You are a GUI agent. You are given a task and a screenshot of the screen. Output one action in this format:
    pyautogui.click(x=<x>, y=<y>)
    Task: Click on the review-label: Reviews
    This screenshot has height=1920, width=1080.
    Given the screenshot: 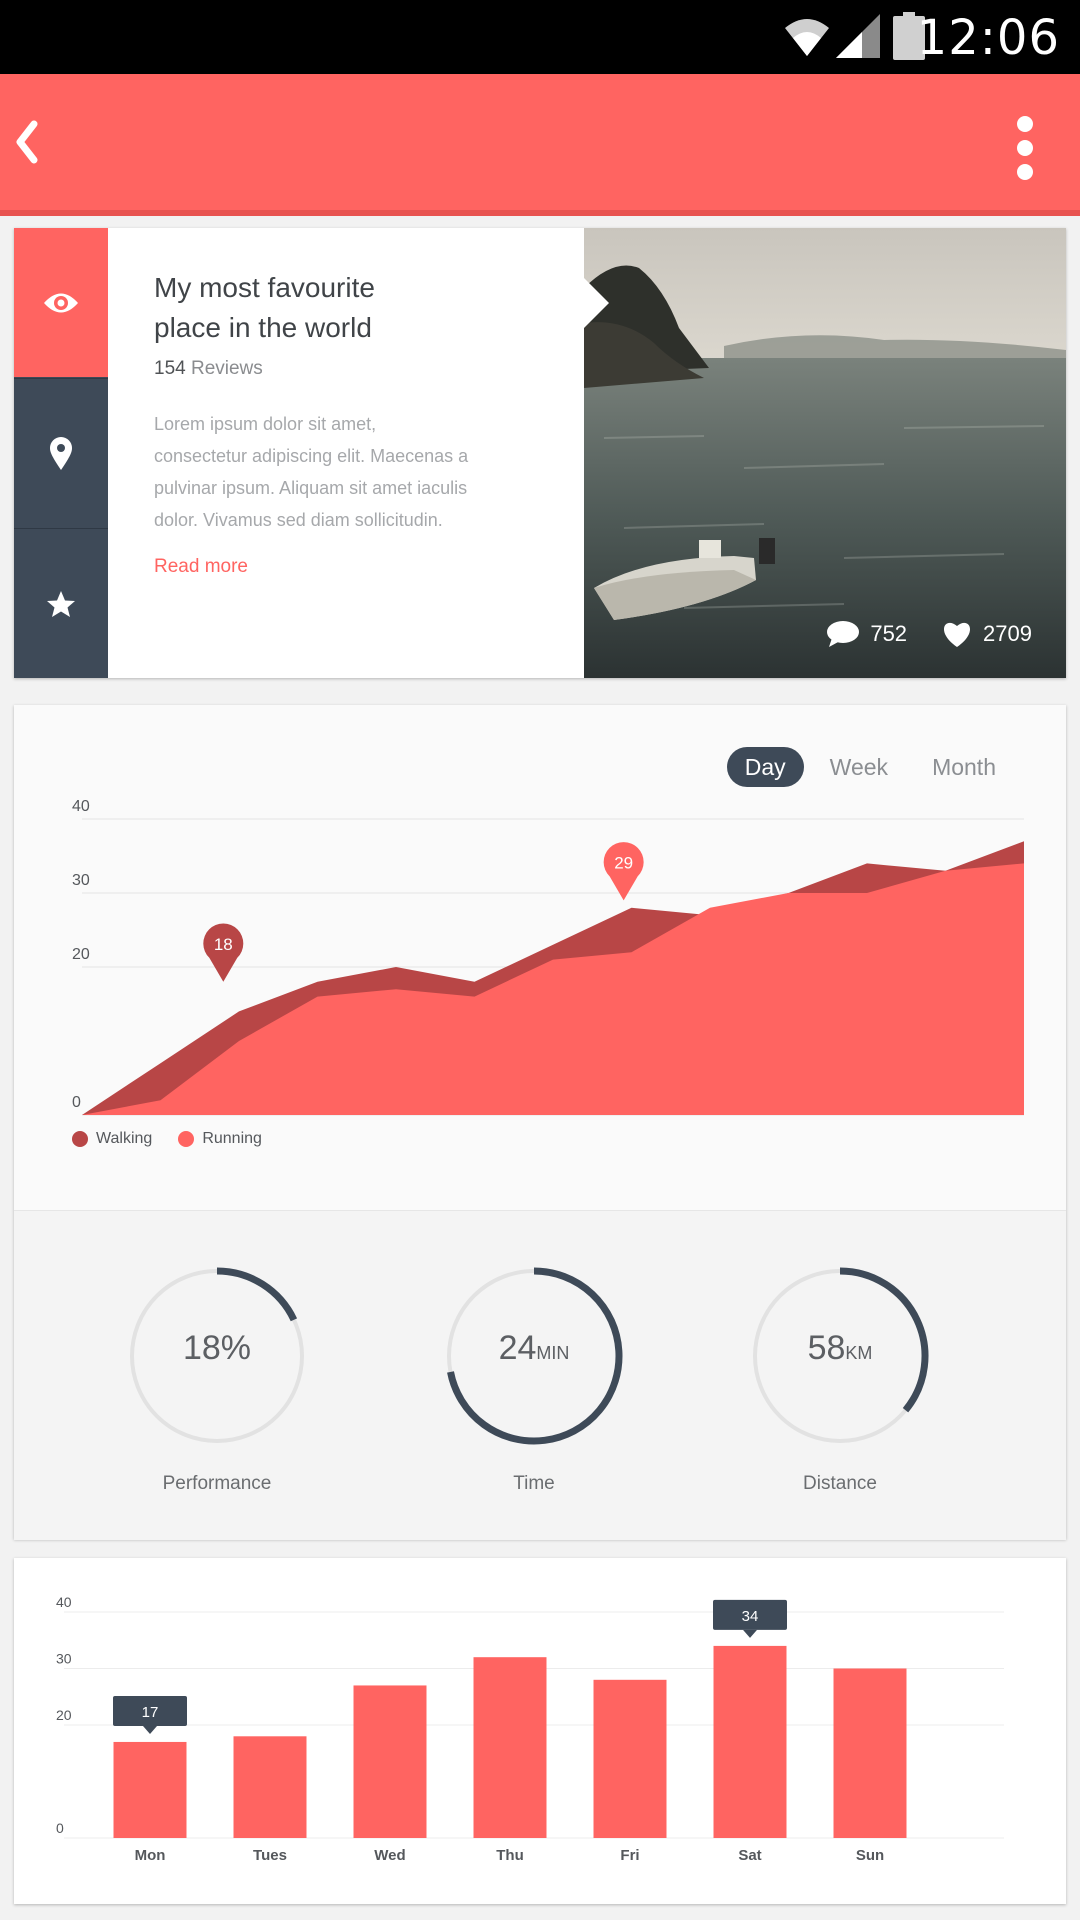 What is the action you would take?
    pyautogui.click(x=226, y=368)
    